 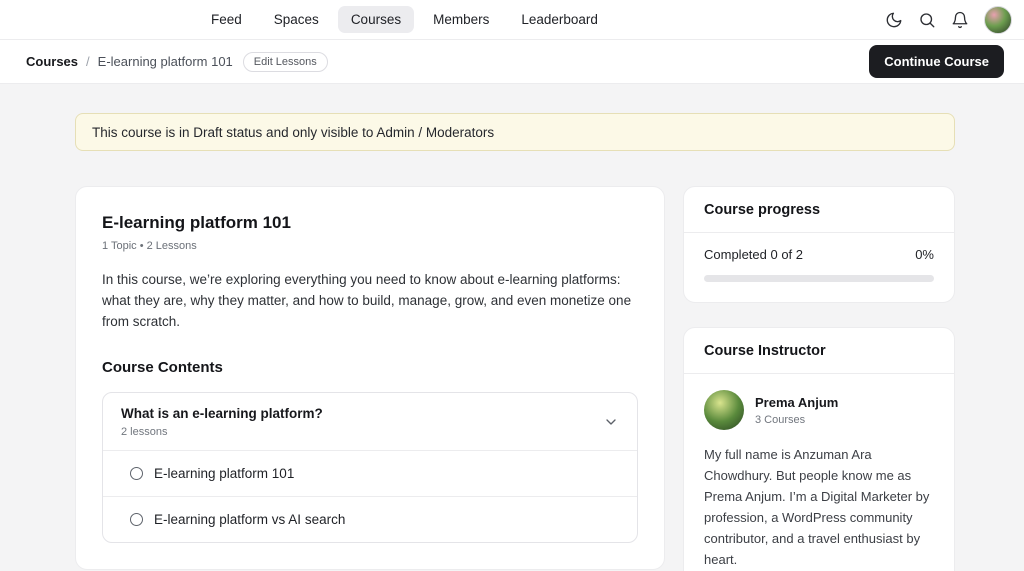 I want to click on user-avatar, so click(x=998, y=19).